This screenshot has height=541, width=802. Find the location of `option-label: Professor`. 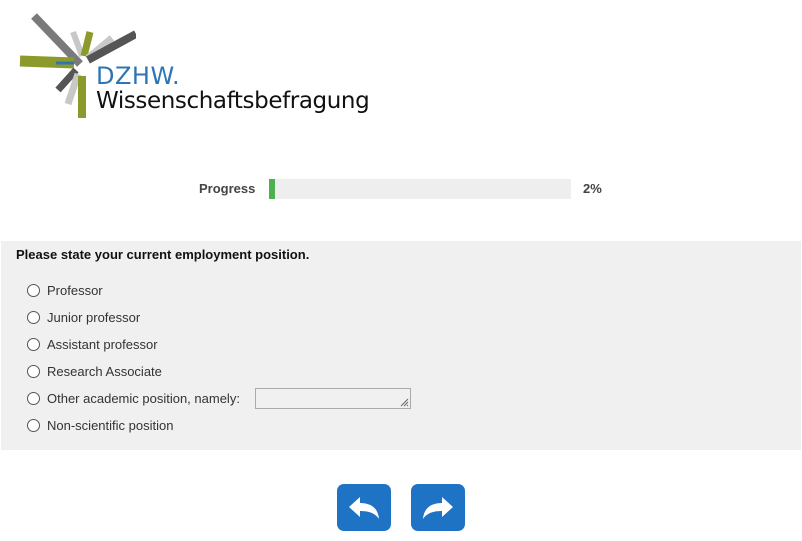

option-label: Professor is located at coordinates (75, 290).